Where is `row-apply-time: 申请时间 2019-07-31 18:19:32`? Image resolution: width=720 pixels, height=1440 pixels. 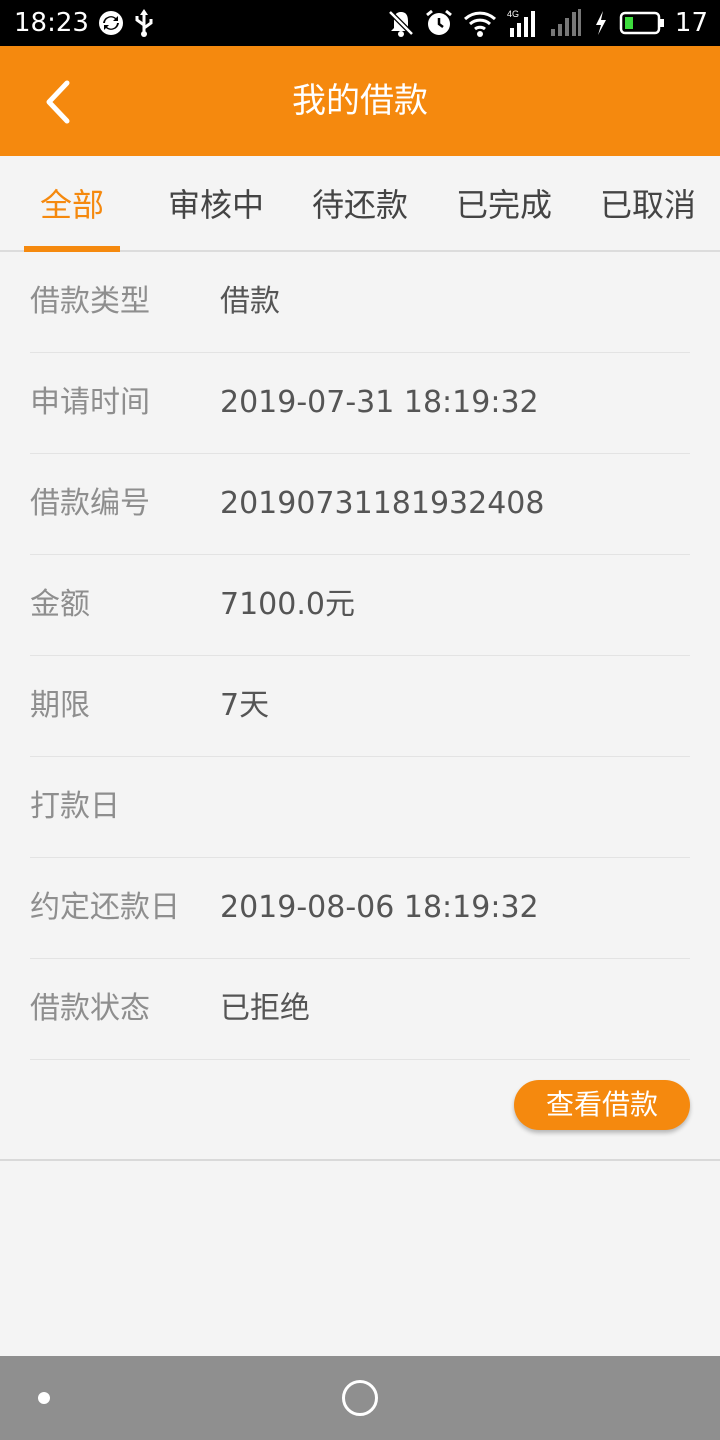
row-apply-time: 申请时间 2019-07-31 18:19:32 is located at coordinates (360, 403).